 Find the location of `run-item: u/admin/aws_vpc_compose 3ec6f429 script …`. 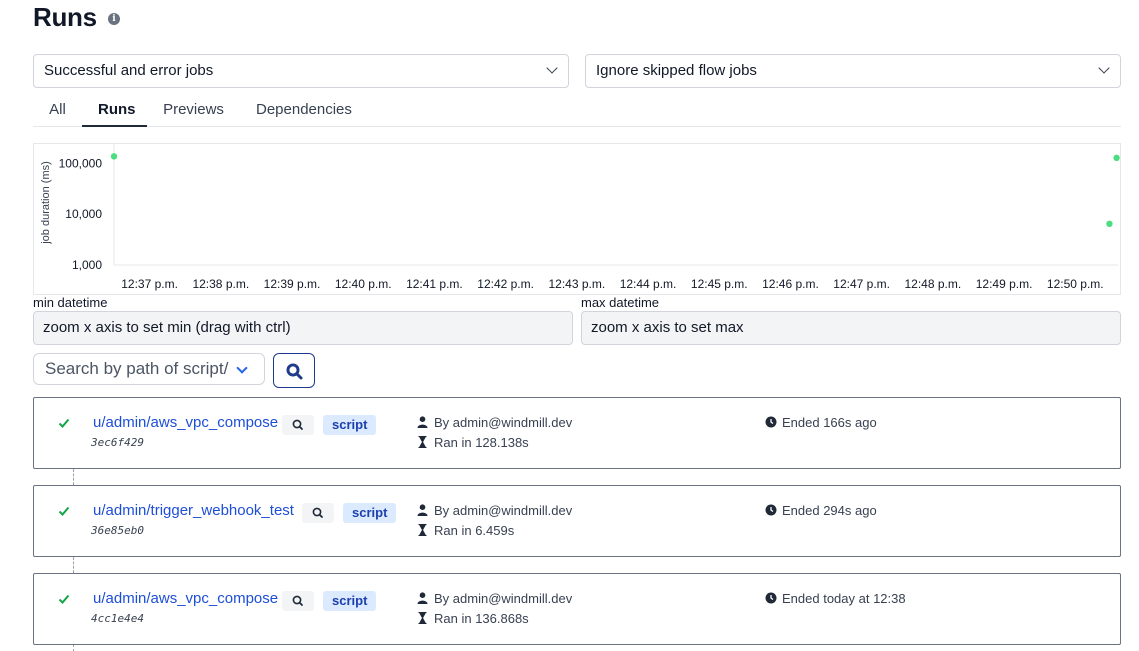

run-item: u/admin/aws_vpc_compose 3ec6f429 script … is located at coordinates (577, 433).